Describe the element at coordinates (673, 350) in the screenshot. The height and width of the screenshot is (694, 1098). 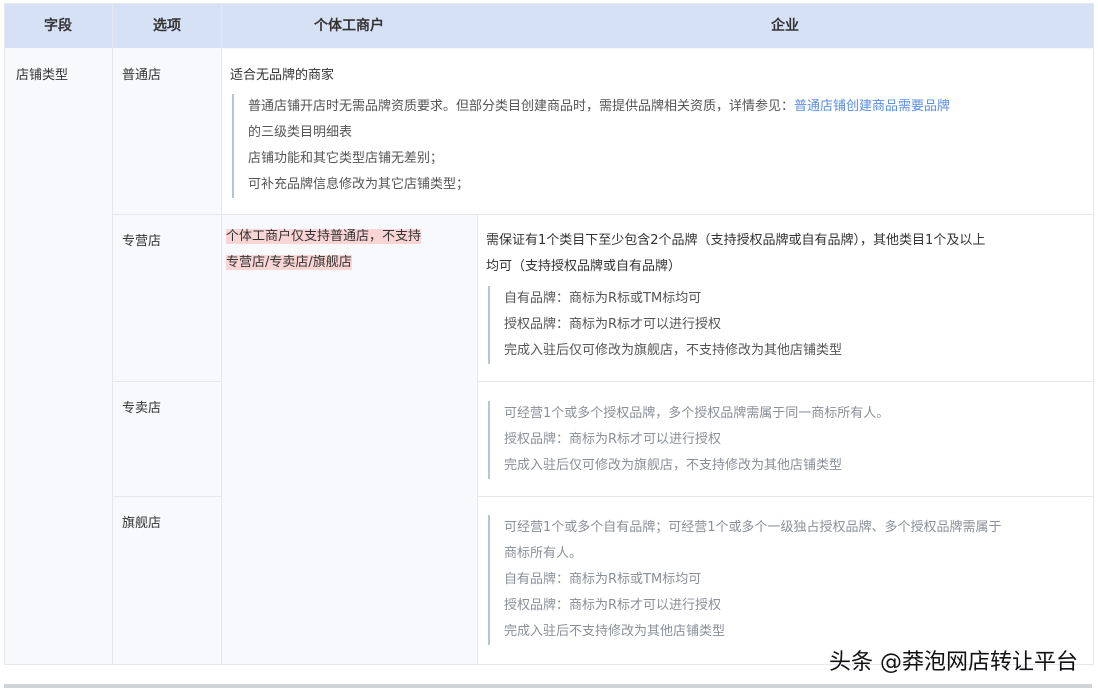
I see `exclusive-note-line3: 完成入驻后仅可修改为旗舰店，不支持修改为其他店铺类型` at that location.